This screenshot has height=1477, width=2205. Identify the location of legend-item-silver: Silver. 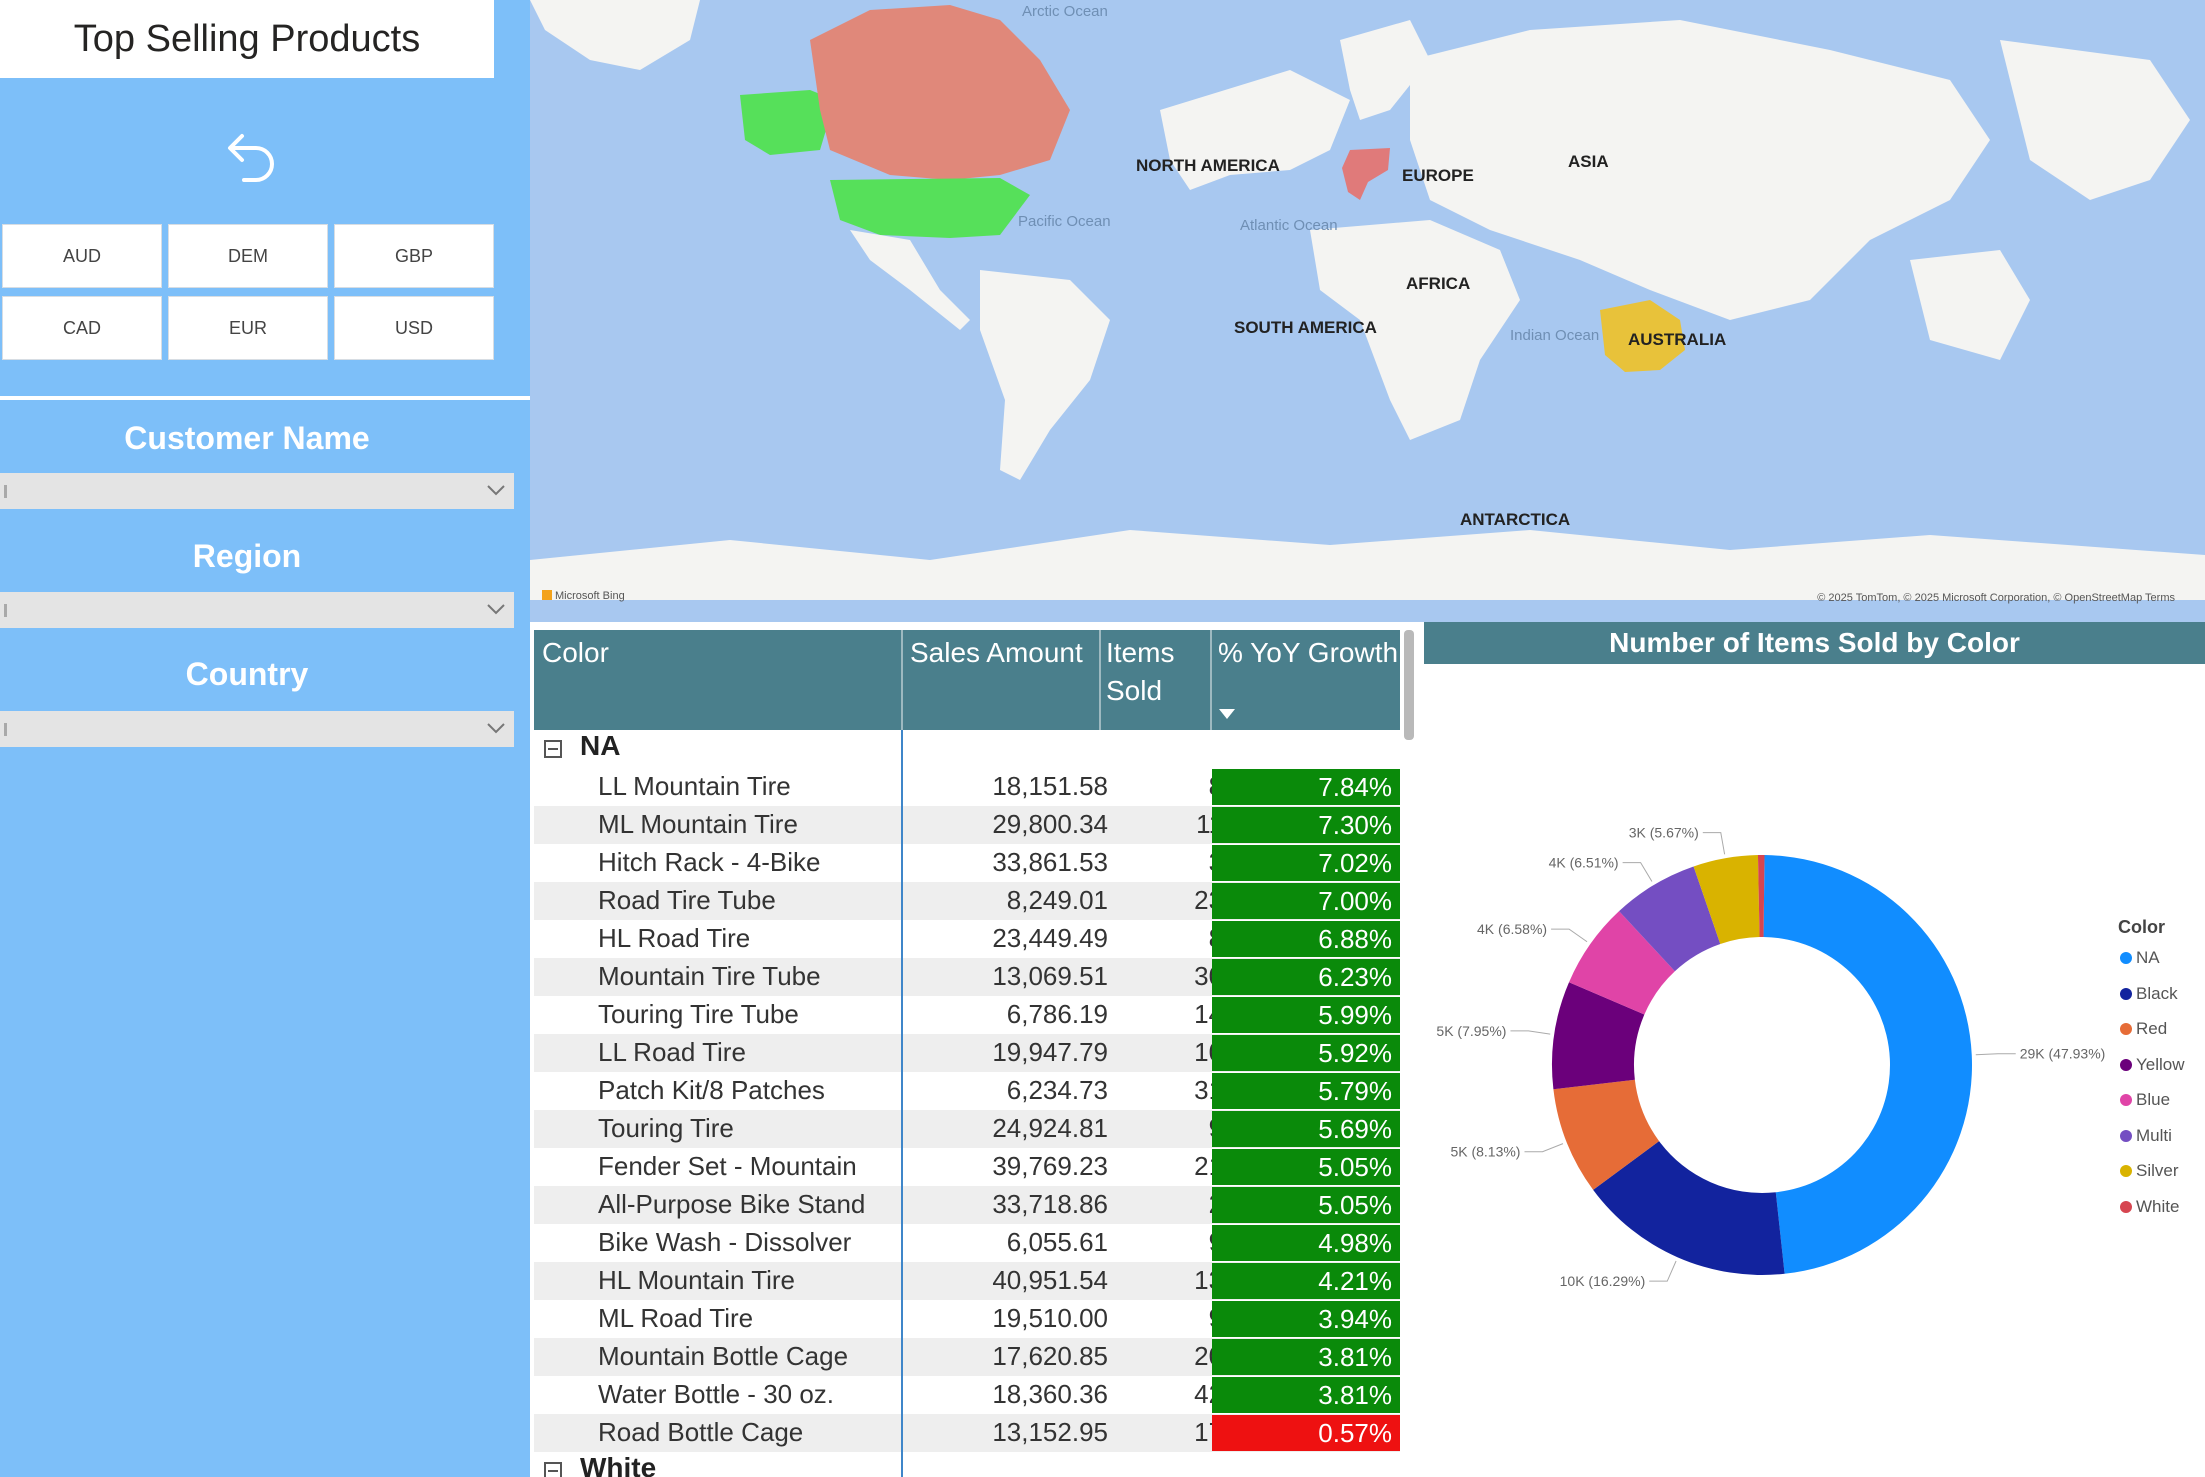
(2149, 1171).